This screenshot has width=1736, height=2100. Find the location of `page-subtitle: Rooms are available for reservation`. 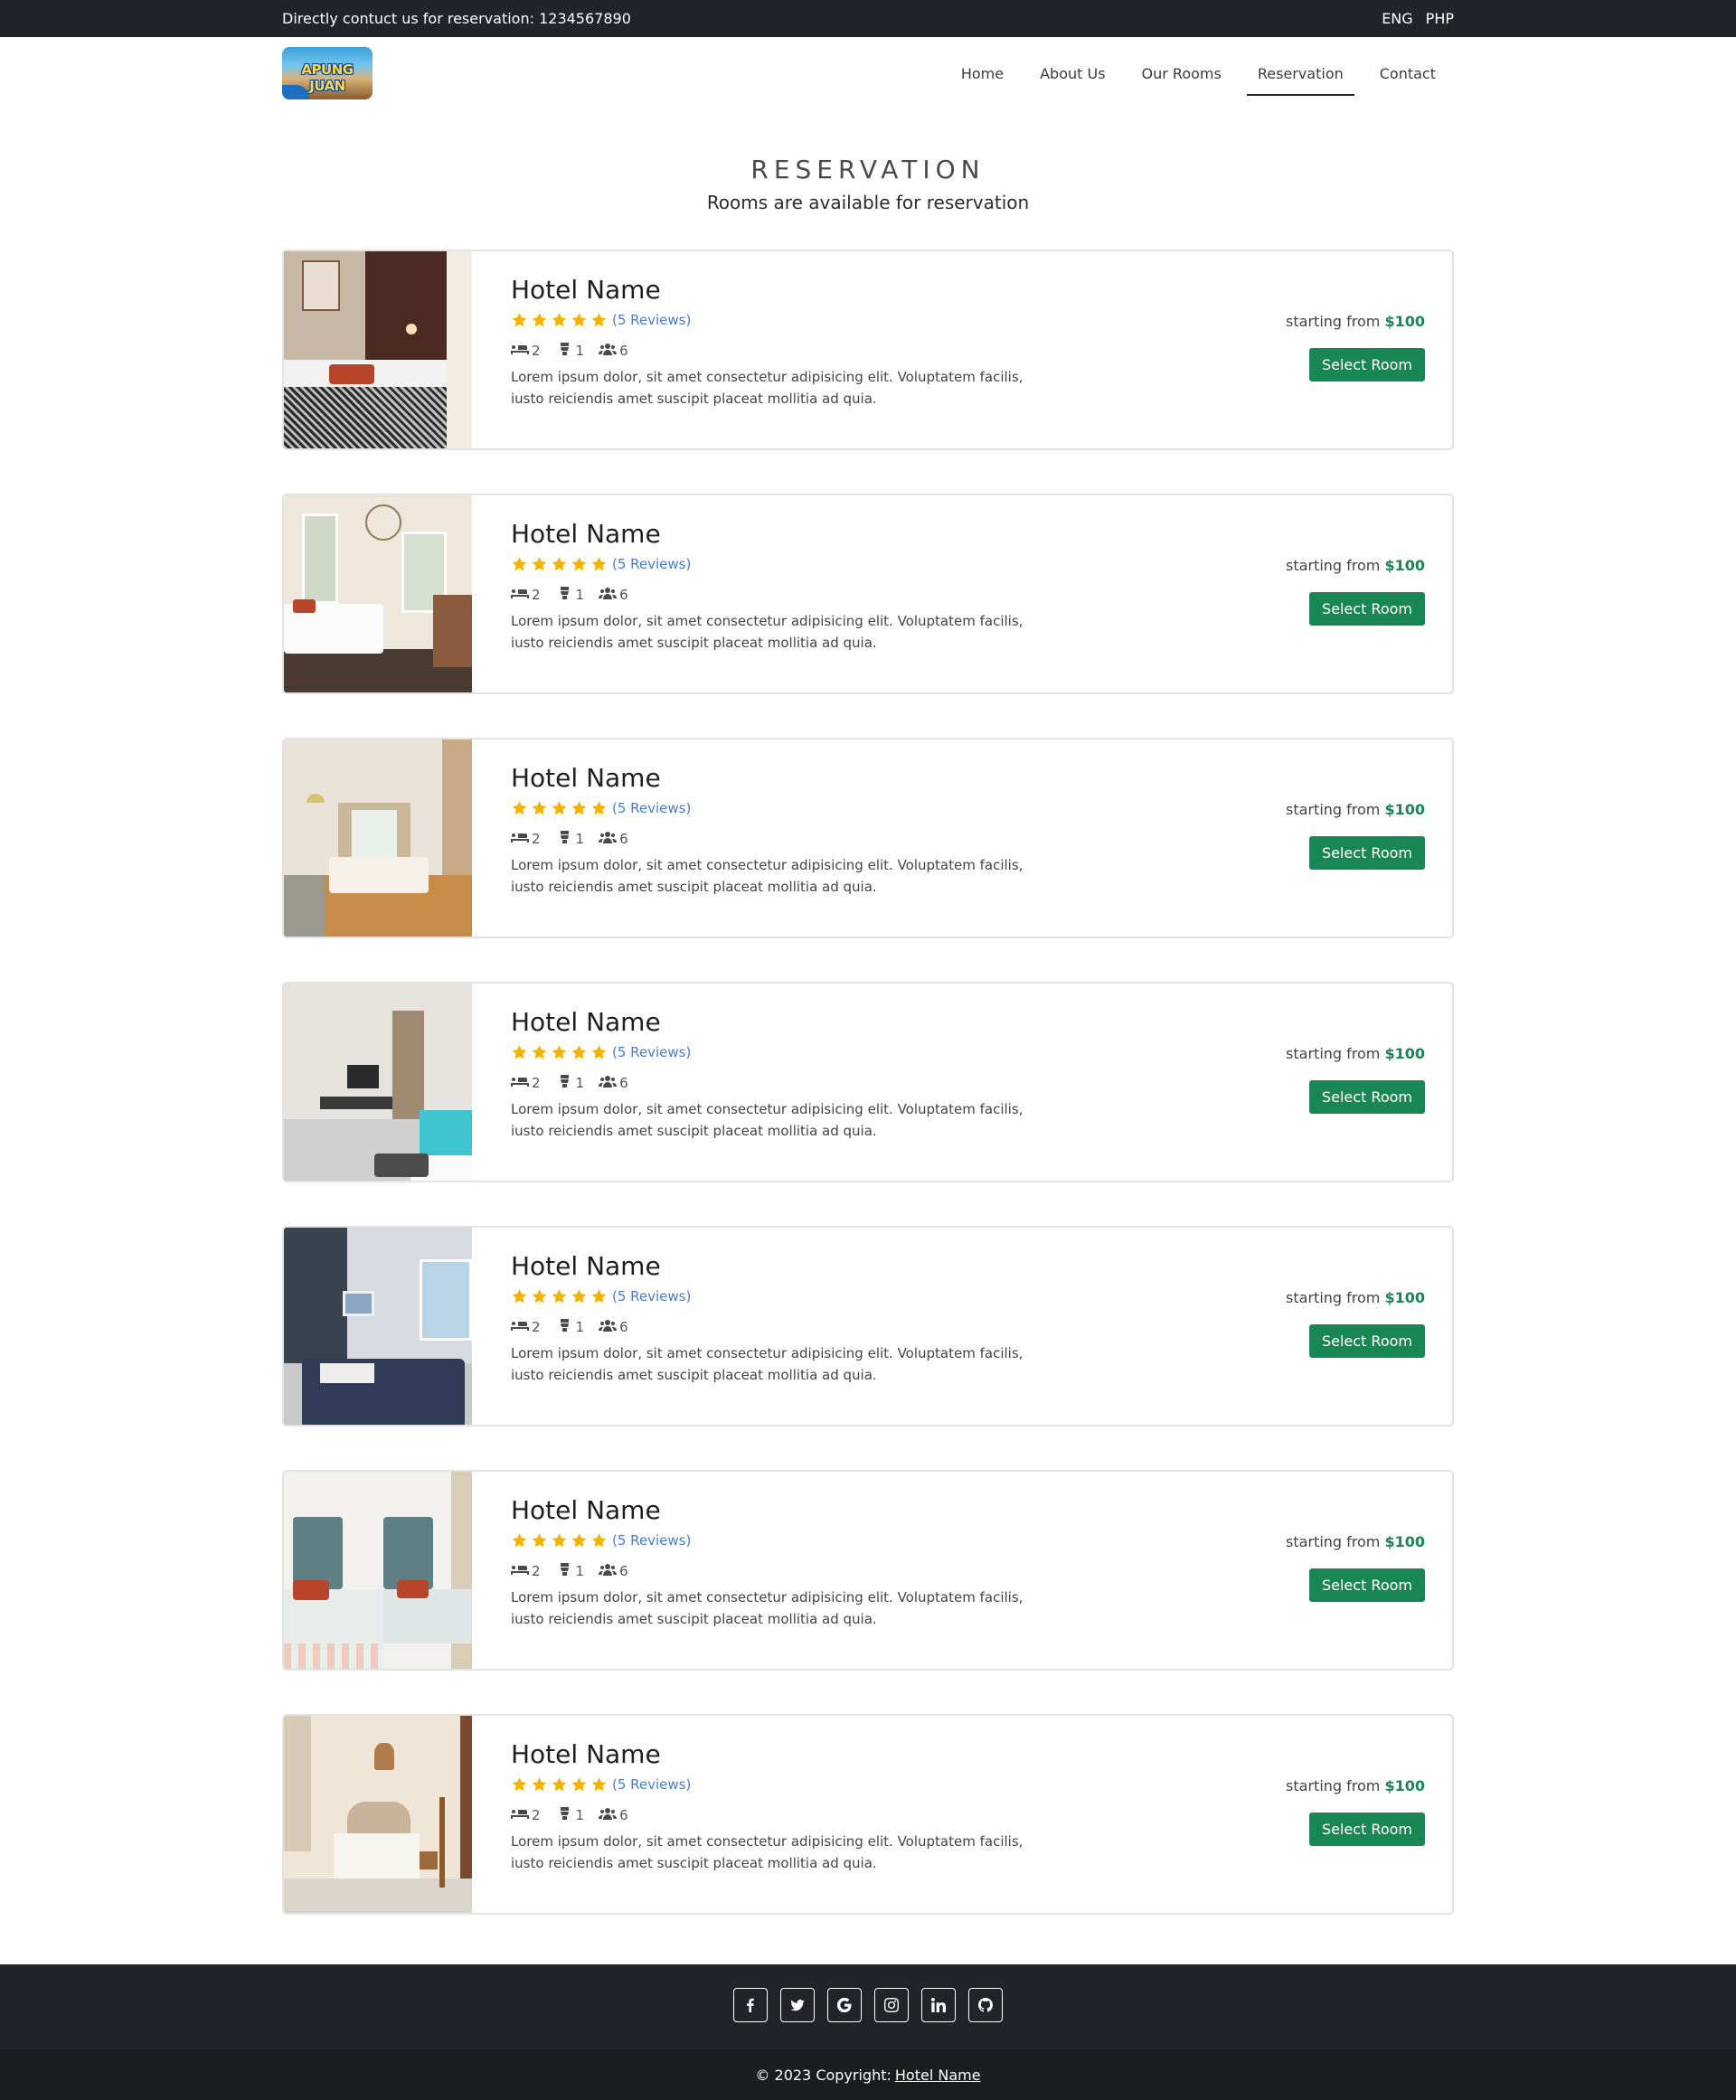

page-subtitle: Rooms are available for reservation is located at coordinates (868, 202).